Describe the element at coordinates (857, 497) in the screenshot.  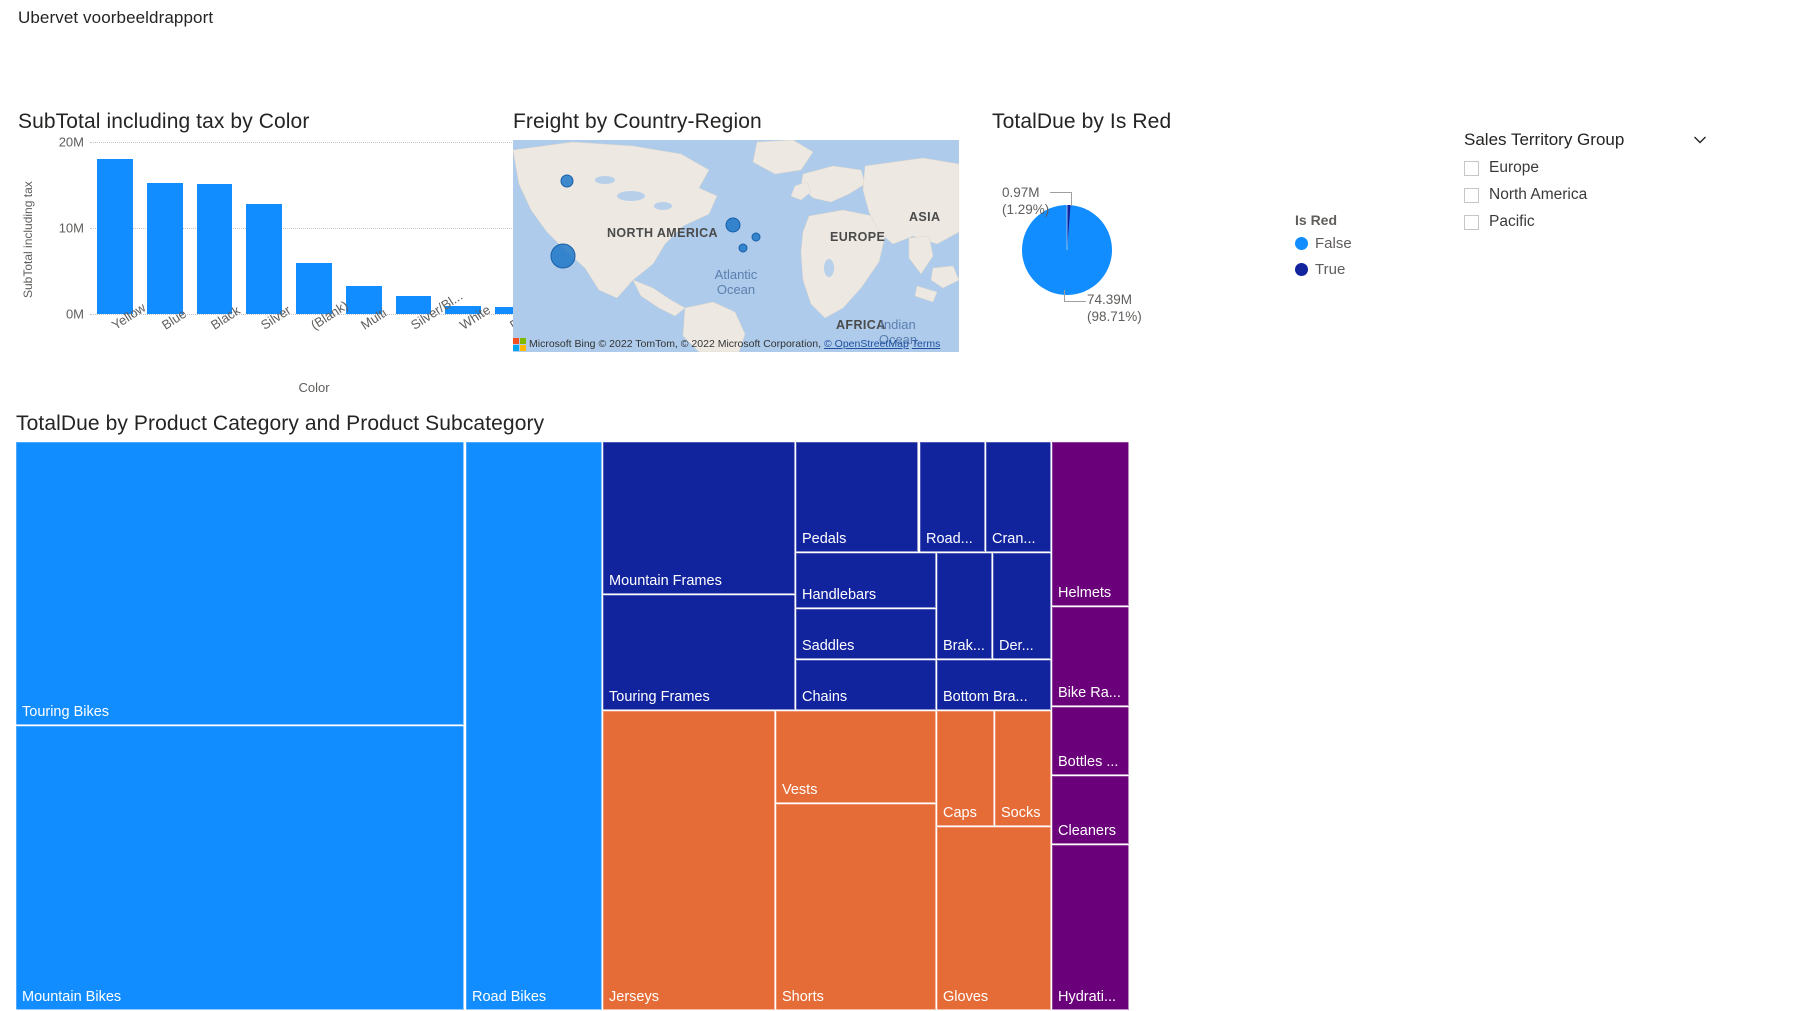
I see `treemap-node-pedals: Pedals` at that location.